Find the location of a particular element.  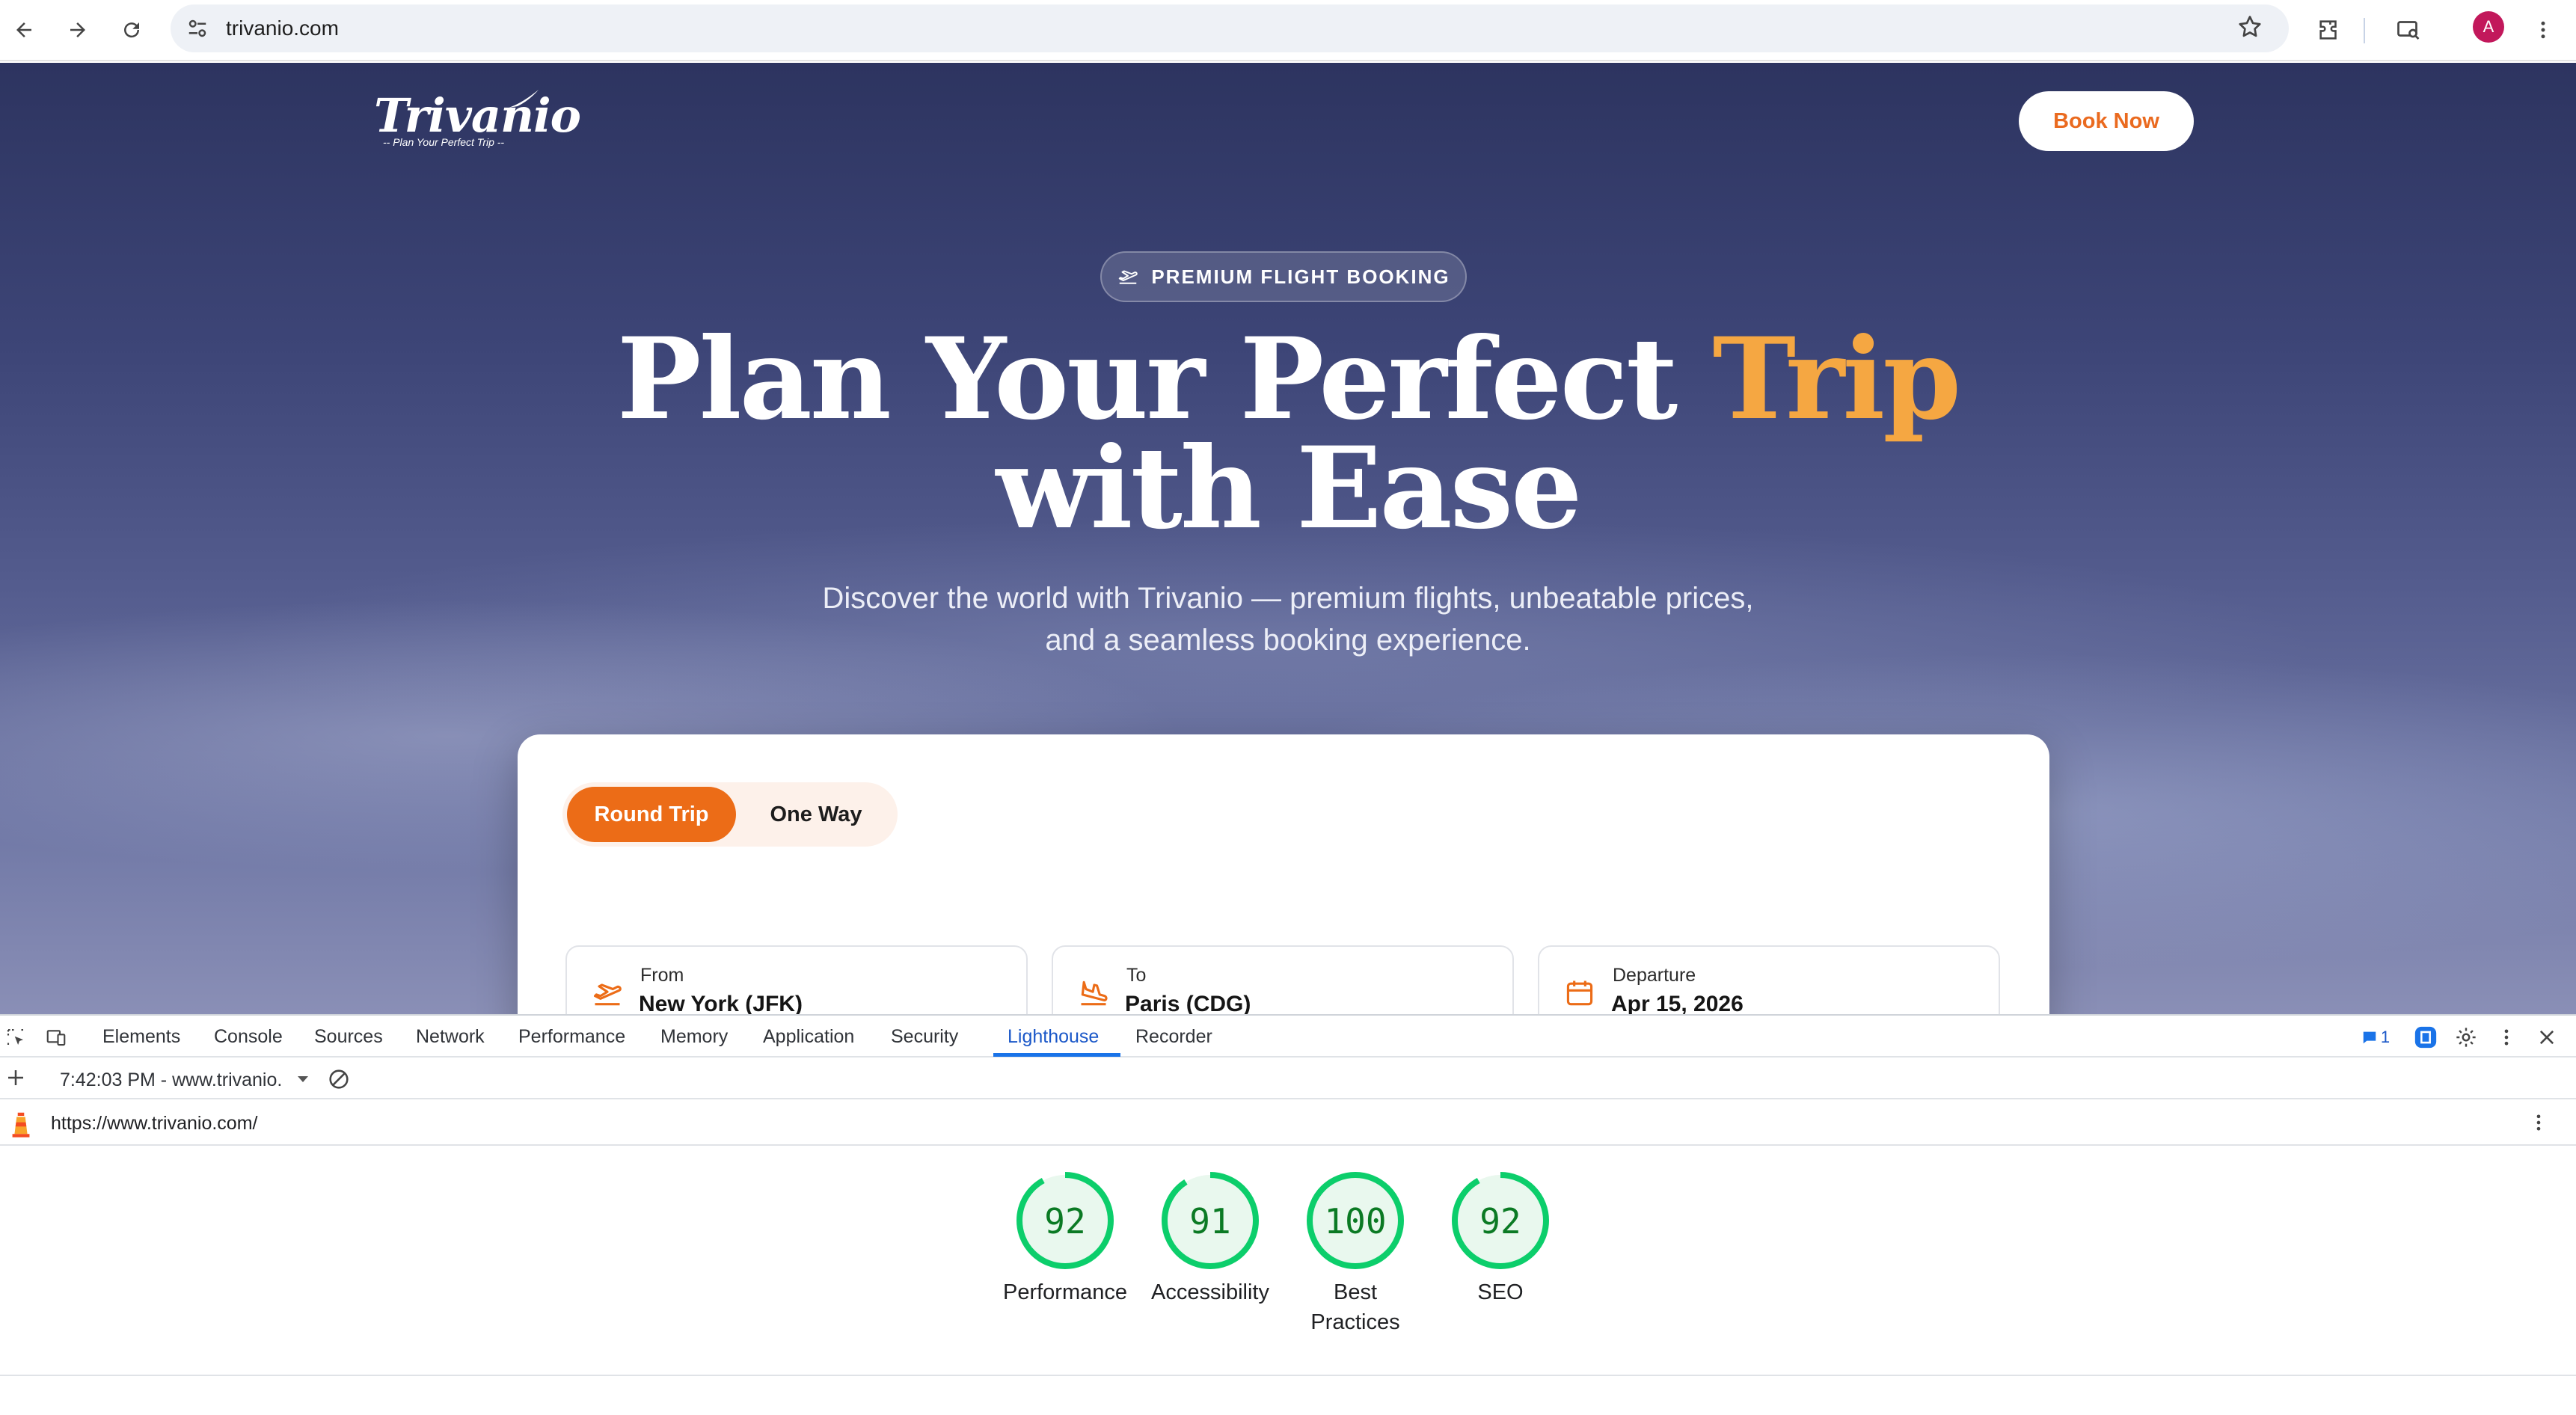

departure-label: Departure is located at coordinates (1654, 975).